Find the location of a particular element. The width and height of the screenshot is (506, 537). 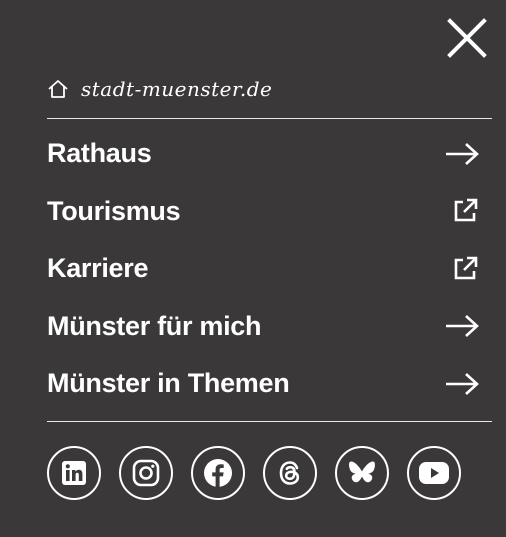

nav-item-muenster-in-themen: Münster in Themen is located at coordinates (269, 384).